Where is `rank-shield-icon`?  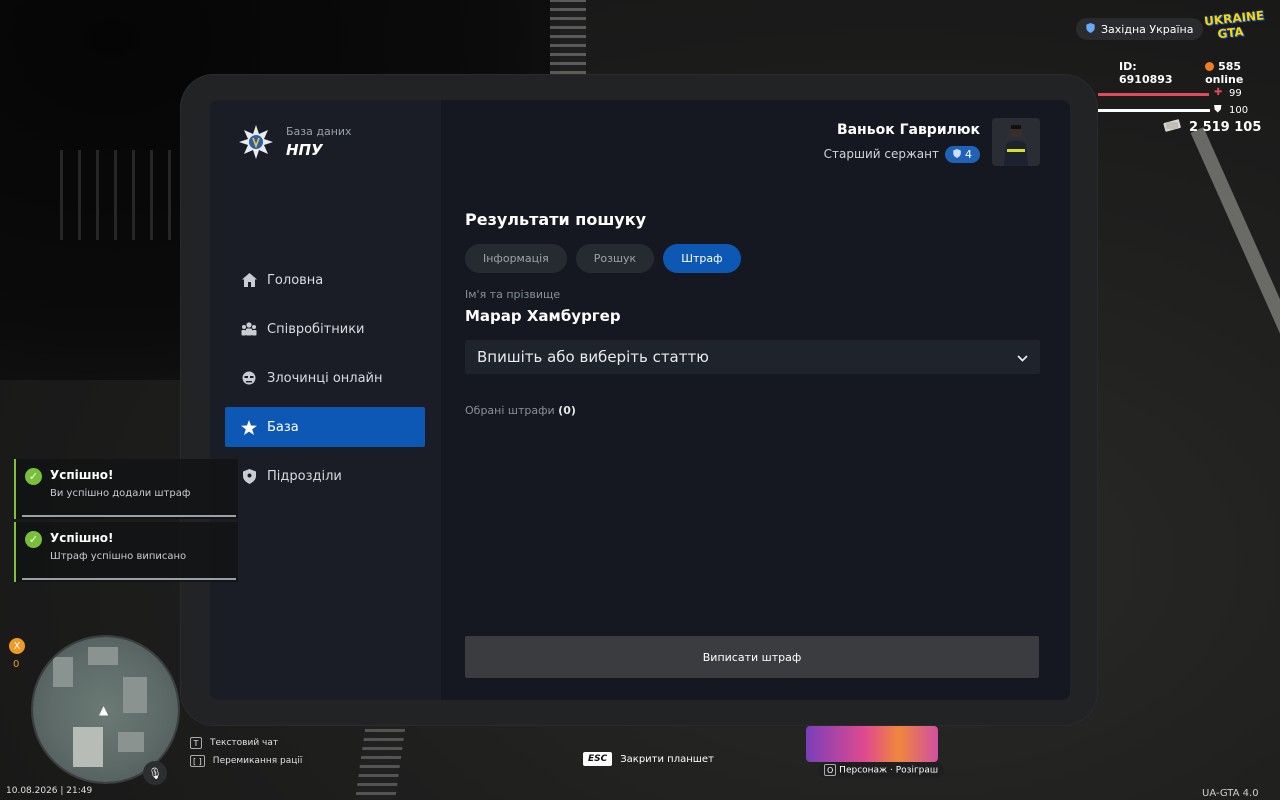
rank-shield-icon is located at coordinates (957, 154).